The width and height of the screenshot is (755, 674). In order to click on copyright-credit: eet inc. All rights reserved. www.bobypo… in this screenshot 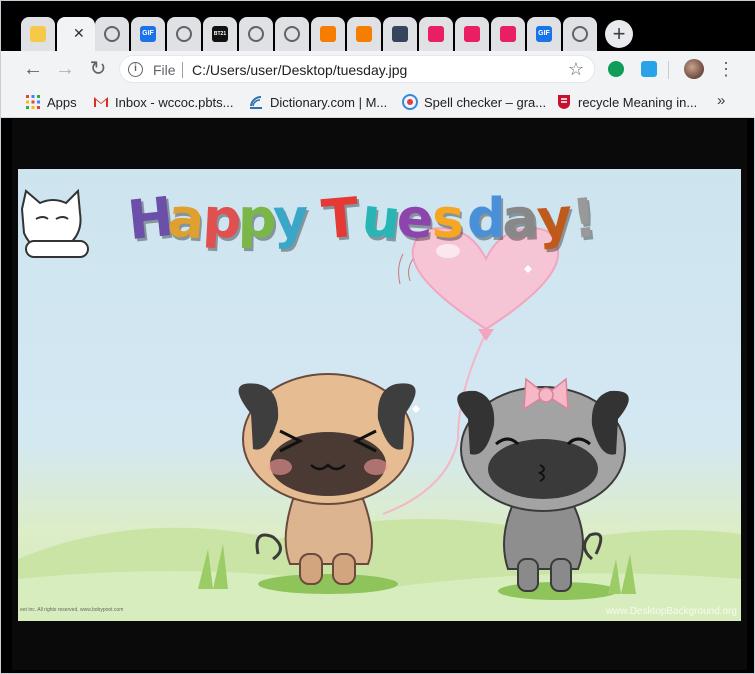, I will do `click(72, 610)`.